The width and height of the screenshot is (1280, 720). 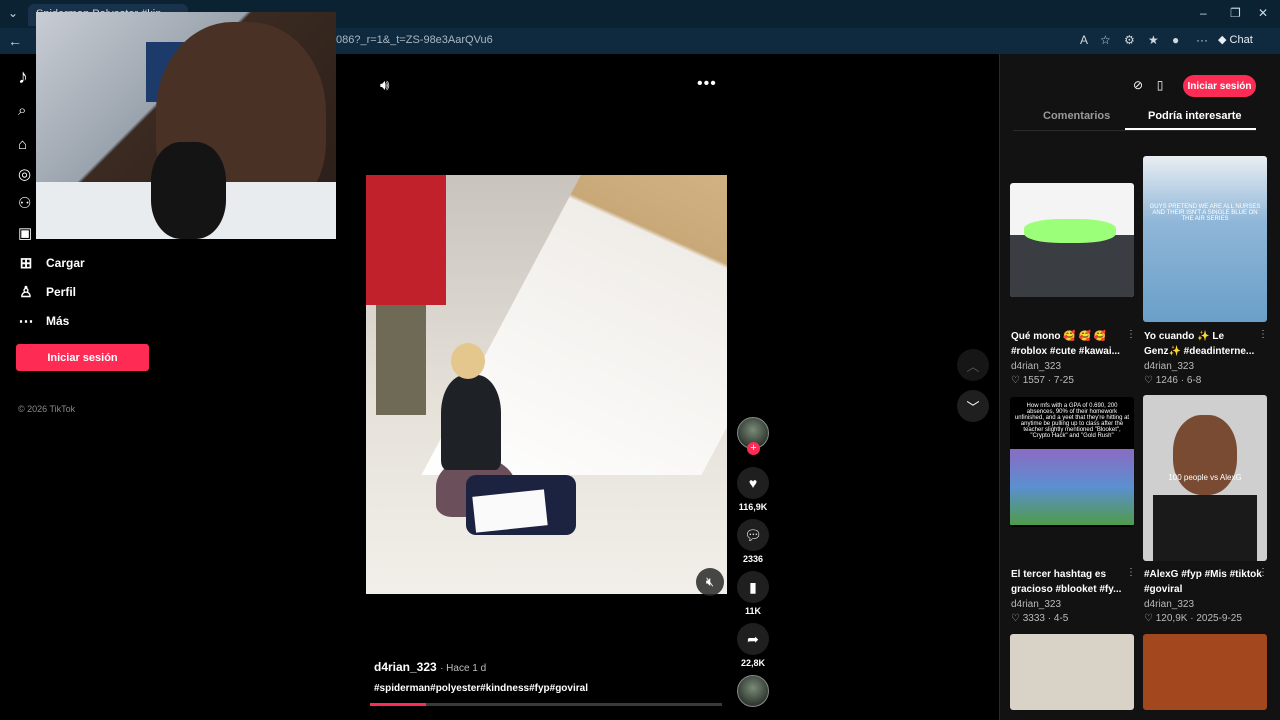 I want to click on tab-recommended: Podría interesarte, so click(x=1195, y=116).